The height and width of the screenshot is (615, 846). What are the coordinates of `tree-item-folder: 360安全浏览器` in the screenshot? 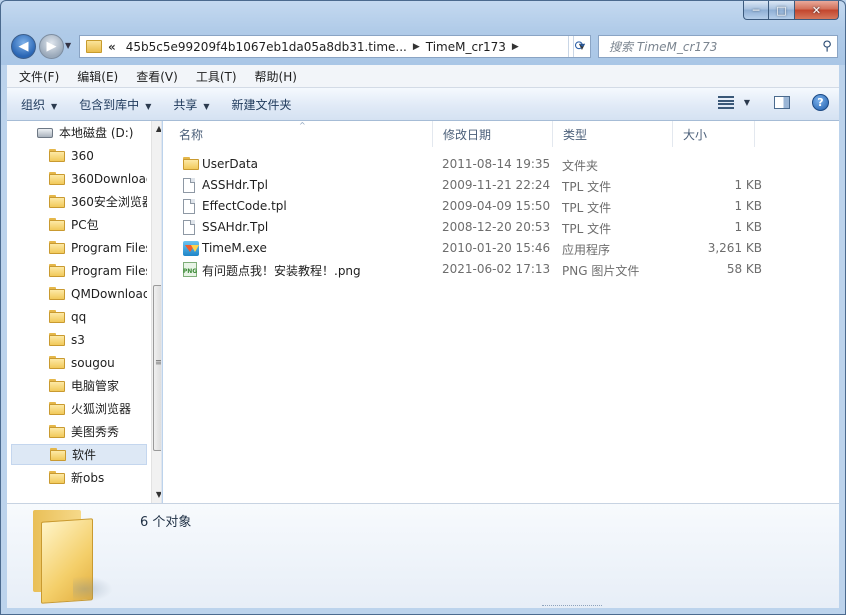 It's located at (77, 201).